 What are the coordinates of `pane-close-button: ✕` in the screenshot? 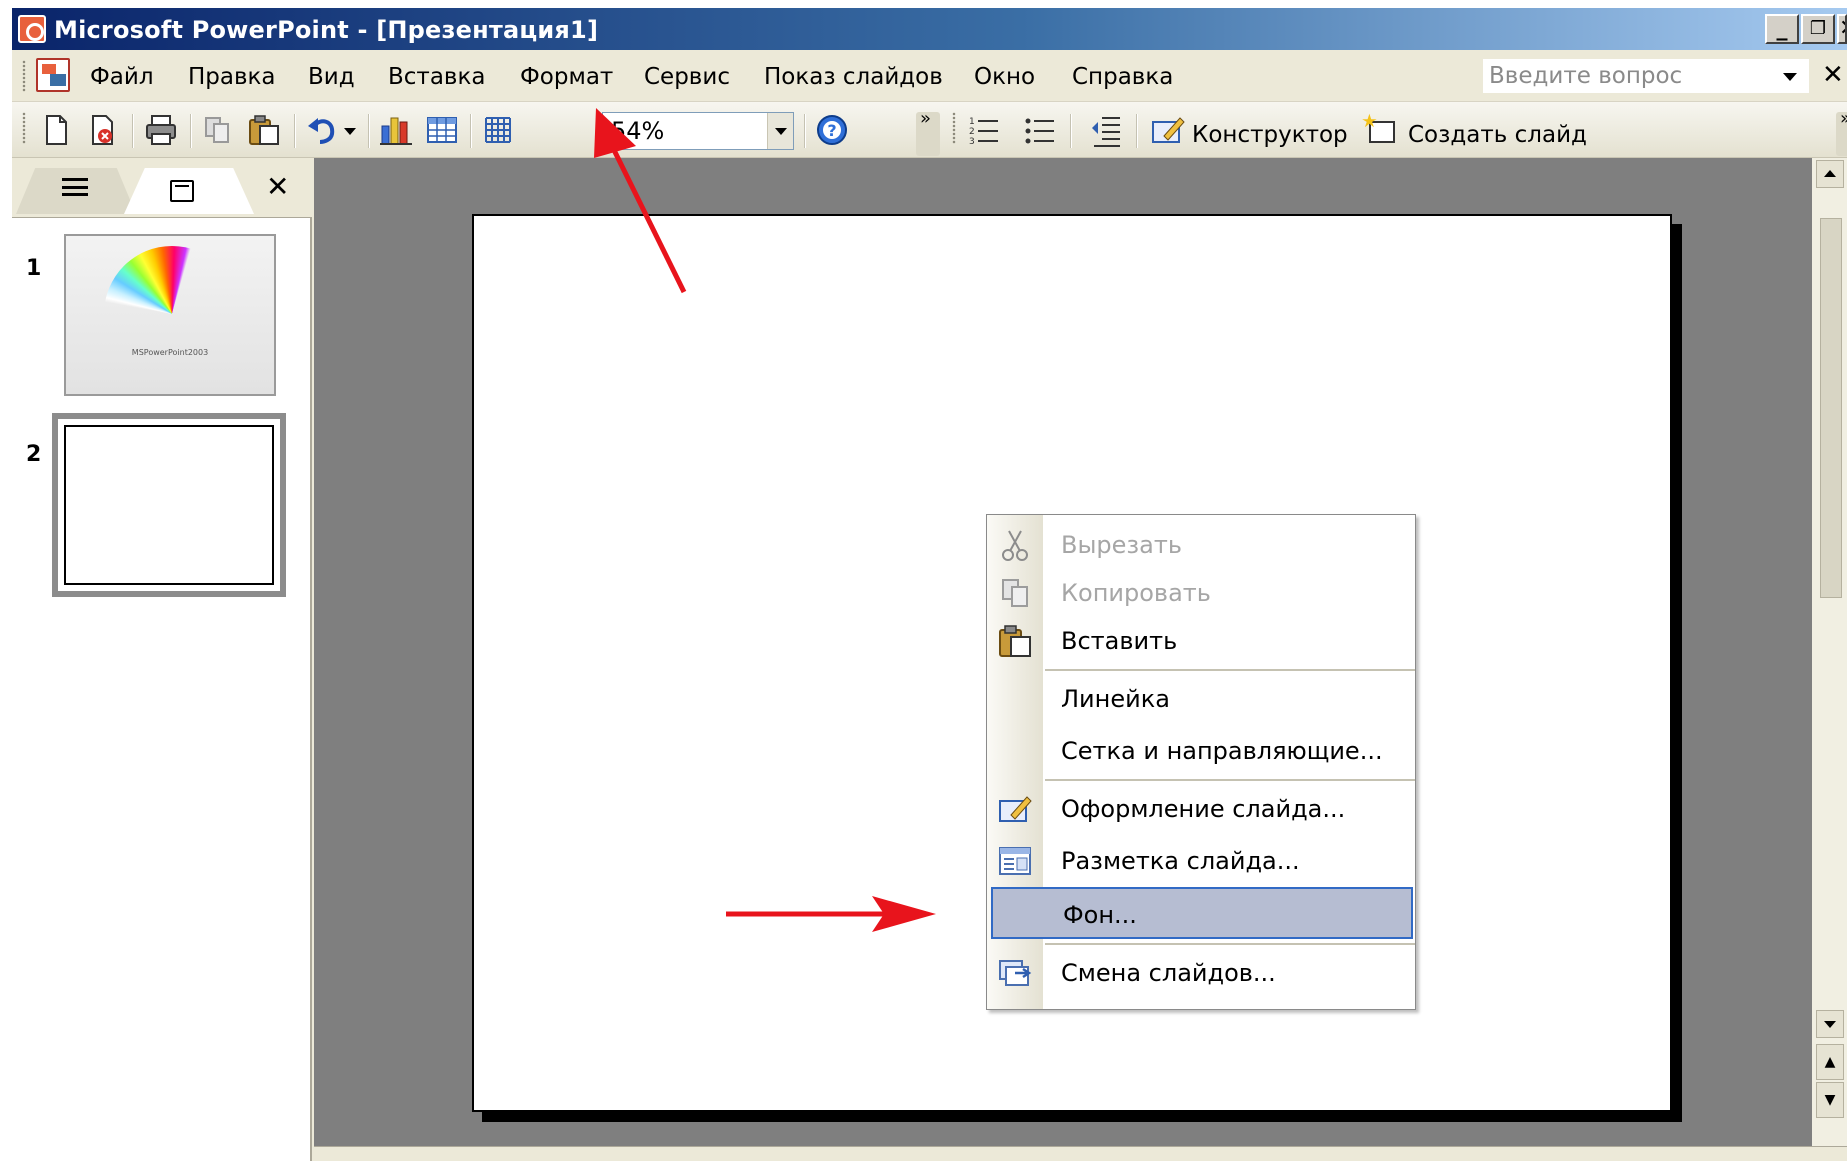 It's located at (277, 186).